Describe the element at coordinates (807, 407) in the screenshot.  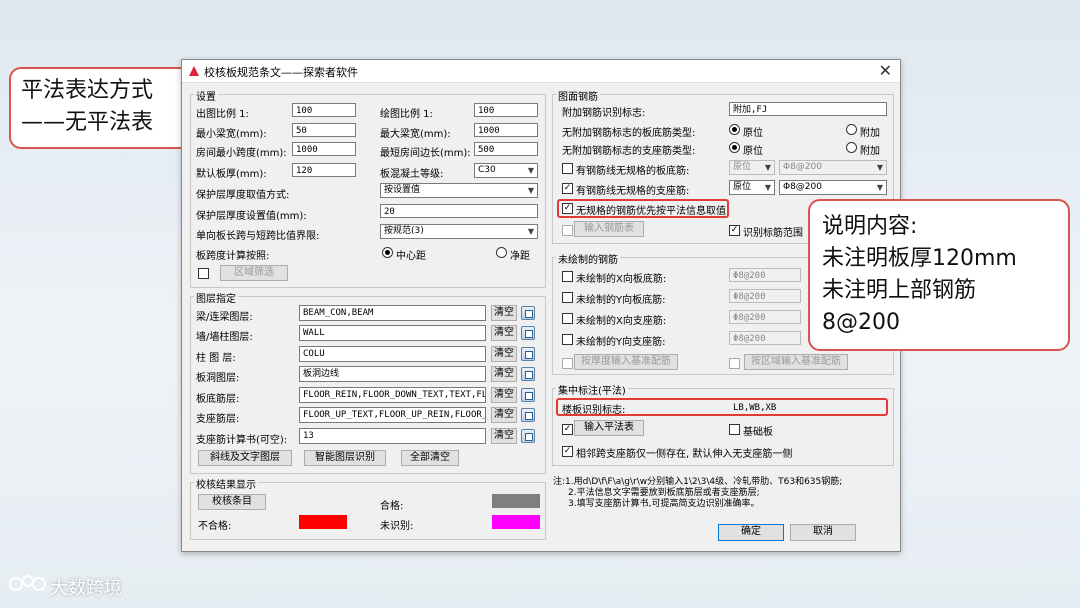
I see `slab-mark-input: LB,WB,XB` at that location.